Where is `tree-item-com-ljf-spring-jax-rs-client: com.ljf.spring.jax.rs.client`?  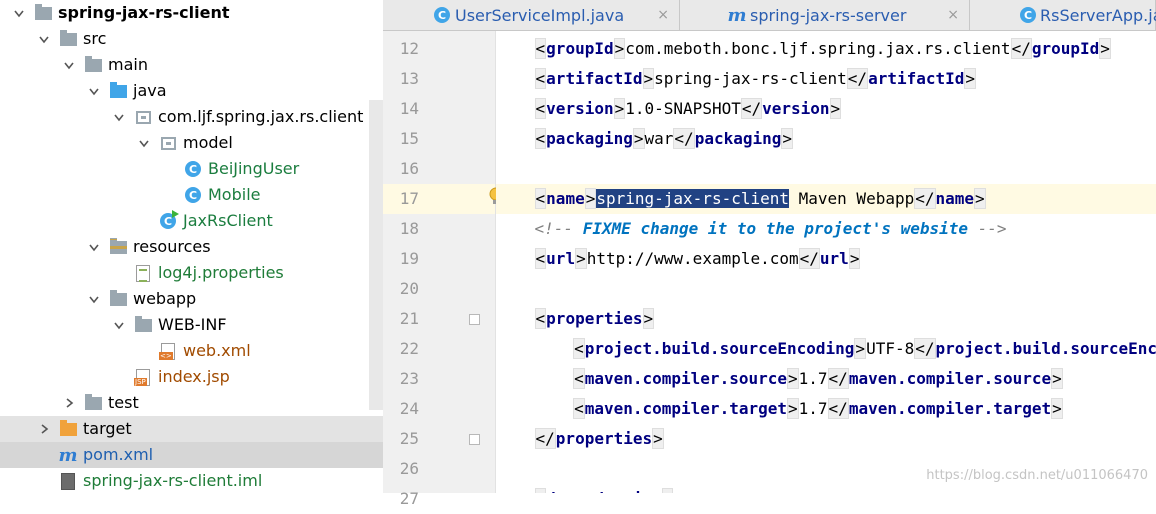
tree-item-com-ljf-spring-jax-rs-client: com.ljf.spring.jax.rs.client is located at coordinates (184, 117).